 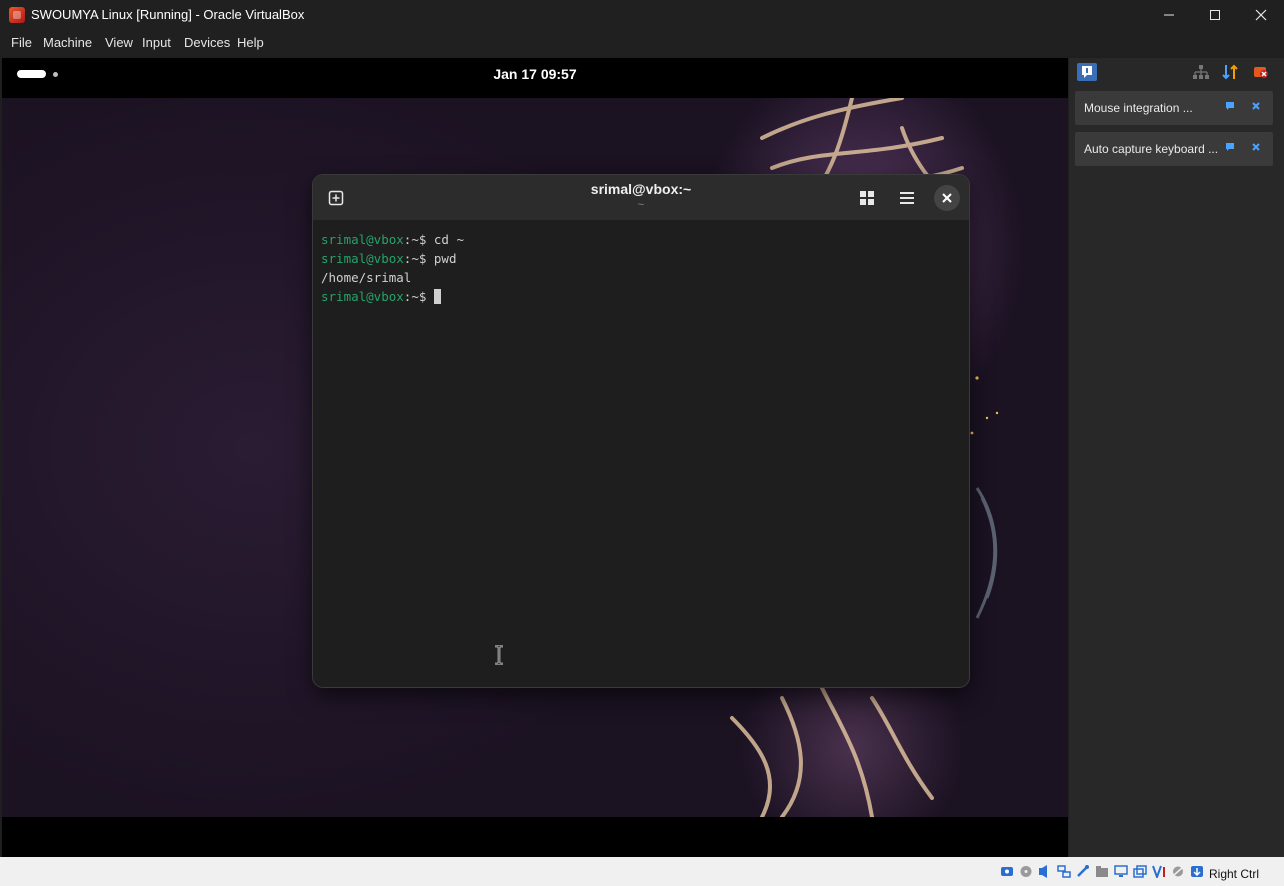 I want to click on clear-all-icon, so click(x=1261, y=72).